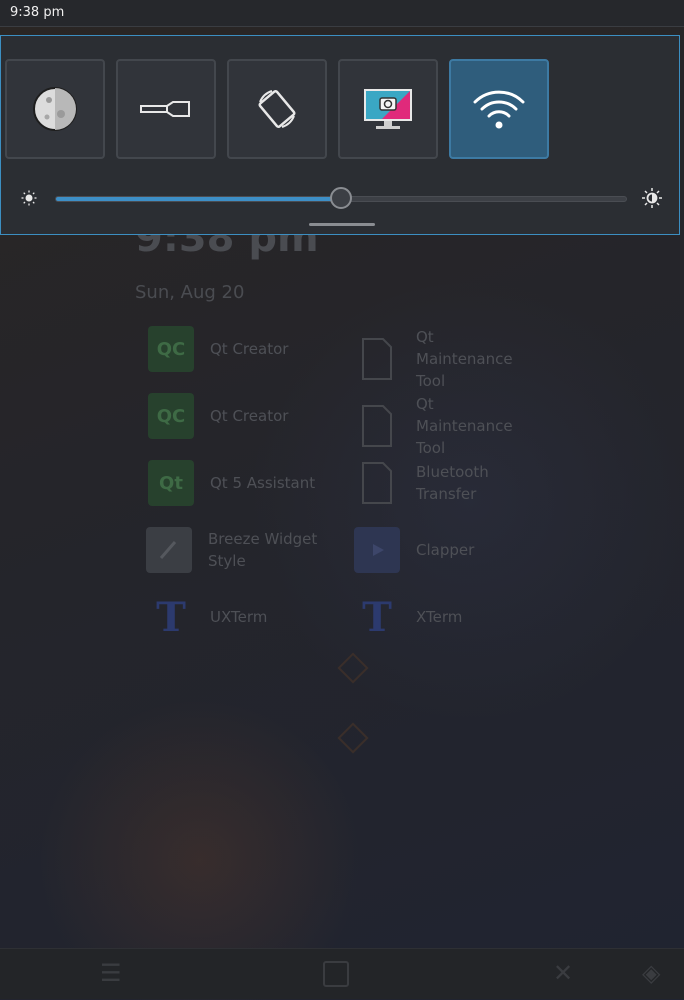 The height and width of the screenshot is (1000, 684). What do you see at coordinates (263, 550) in the screenshot?
I see `app-label: Breeze Widget Style` at bounding box center [263, 550].